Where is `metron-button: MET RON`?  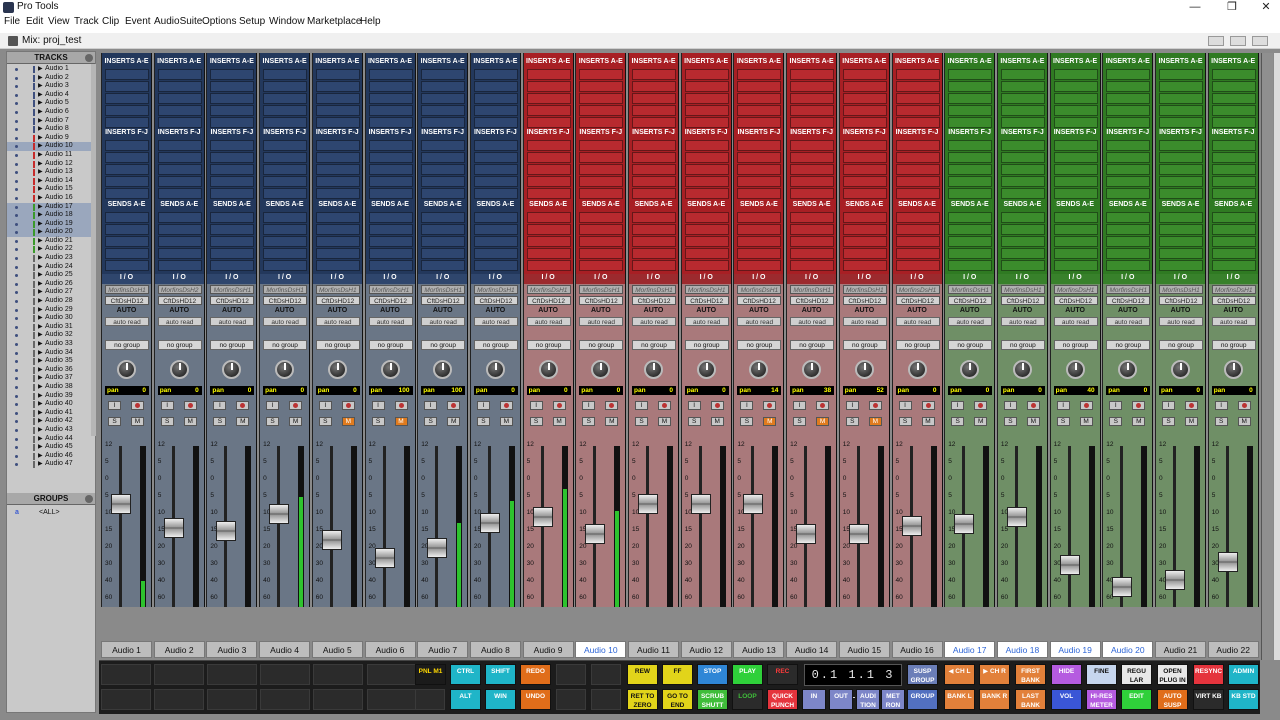 metron-button: MET RON is located at coordinates (893, 699).